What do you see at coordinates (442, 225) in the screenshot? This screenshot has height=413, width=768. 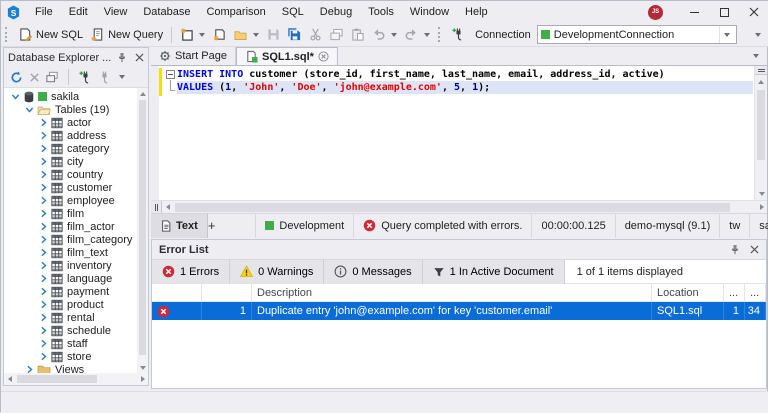 I see `status-query-status: Query completed with errors.` at bounding box center [442, 225].